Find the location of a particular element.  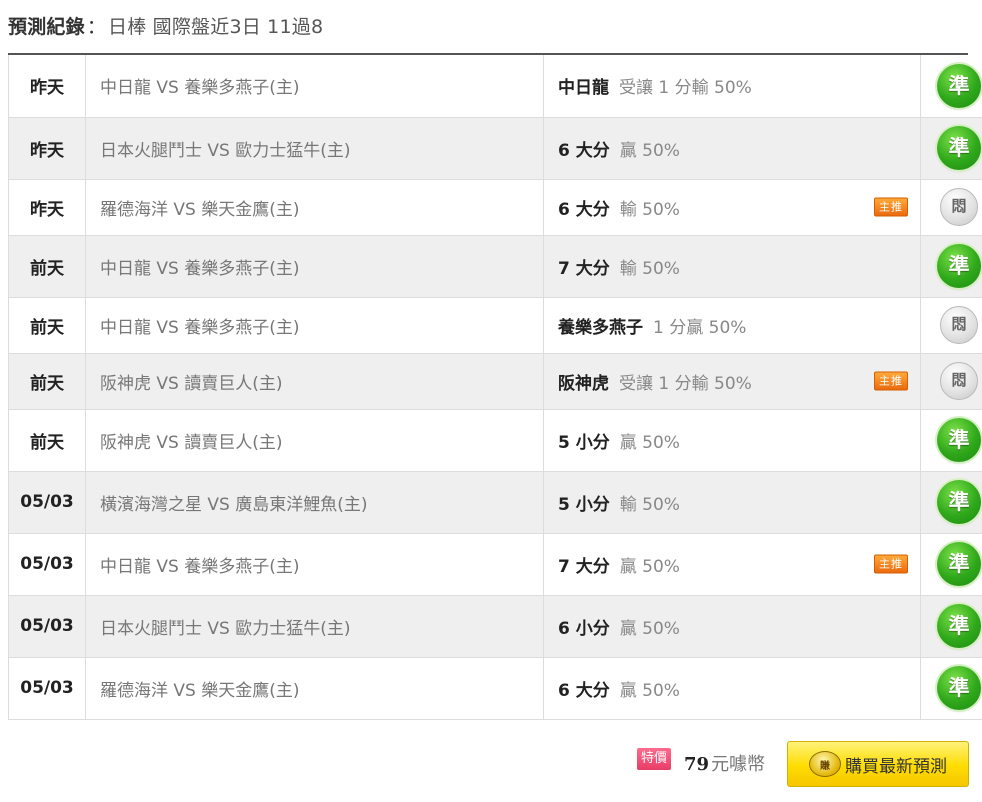

special-price-badge: 特價 is located at coordinates (654, 759).